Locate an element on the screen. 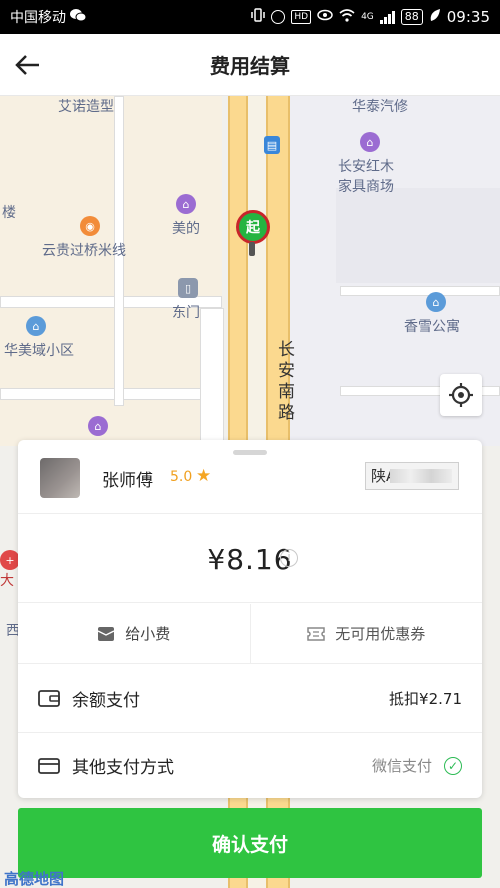  locate-me-button is located at coordinates (461, 395).